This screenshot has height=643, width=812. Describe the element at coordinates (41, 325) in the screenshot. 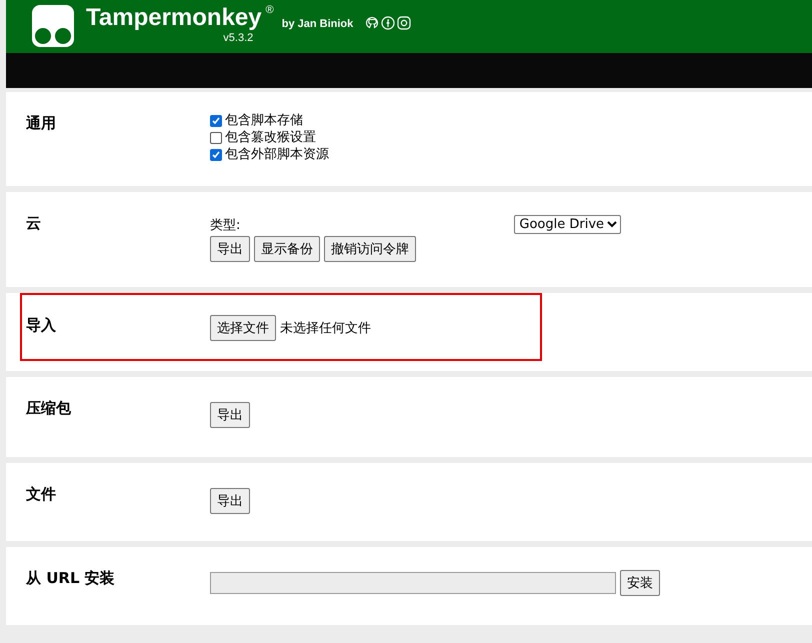

I see `section-label: 导入` at that location.